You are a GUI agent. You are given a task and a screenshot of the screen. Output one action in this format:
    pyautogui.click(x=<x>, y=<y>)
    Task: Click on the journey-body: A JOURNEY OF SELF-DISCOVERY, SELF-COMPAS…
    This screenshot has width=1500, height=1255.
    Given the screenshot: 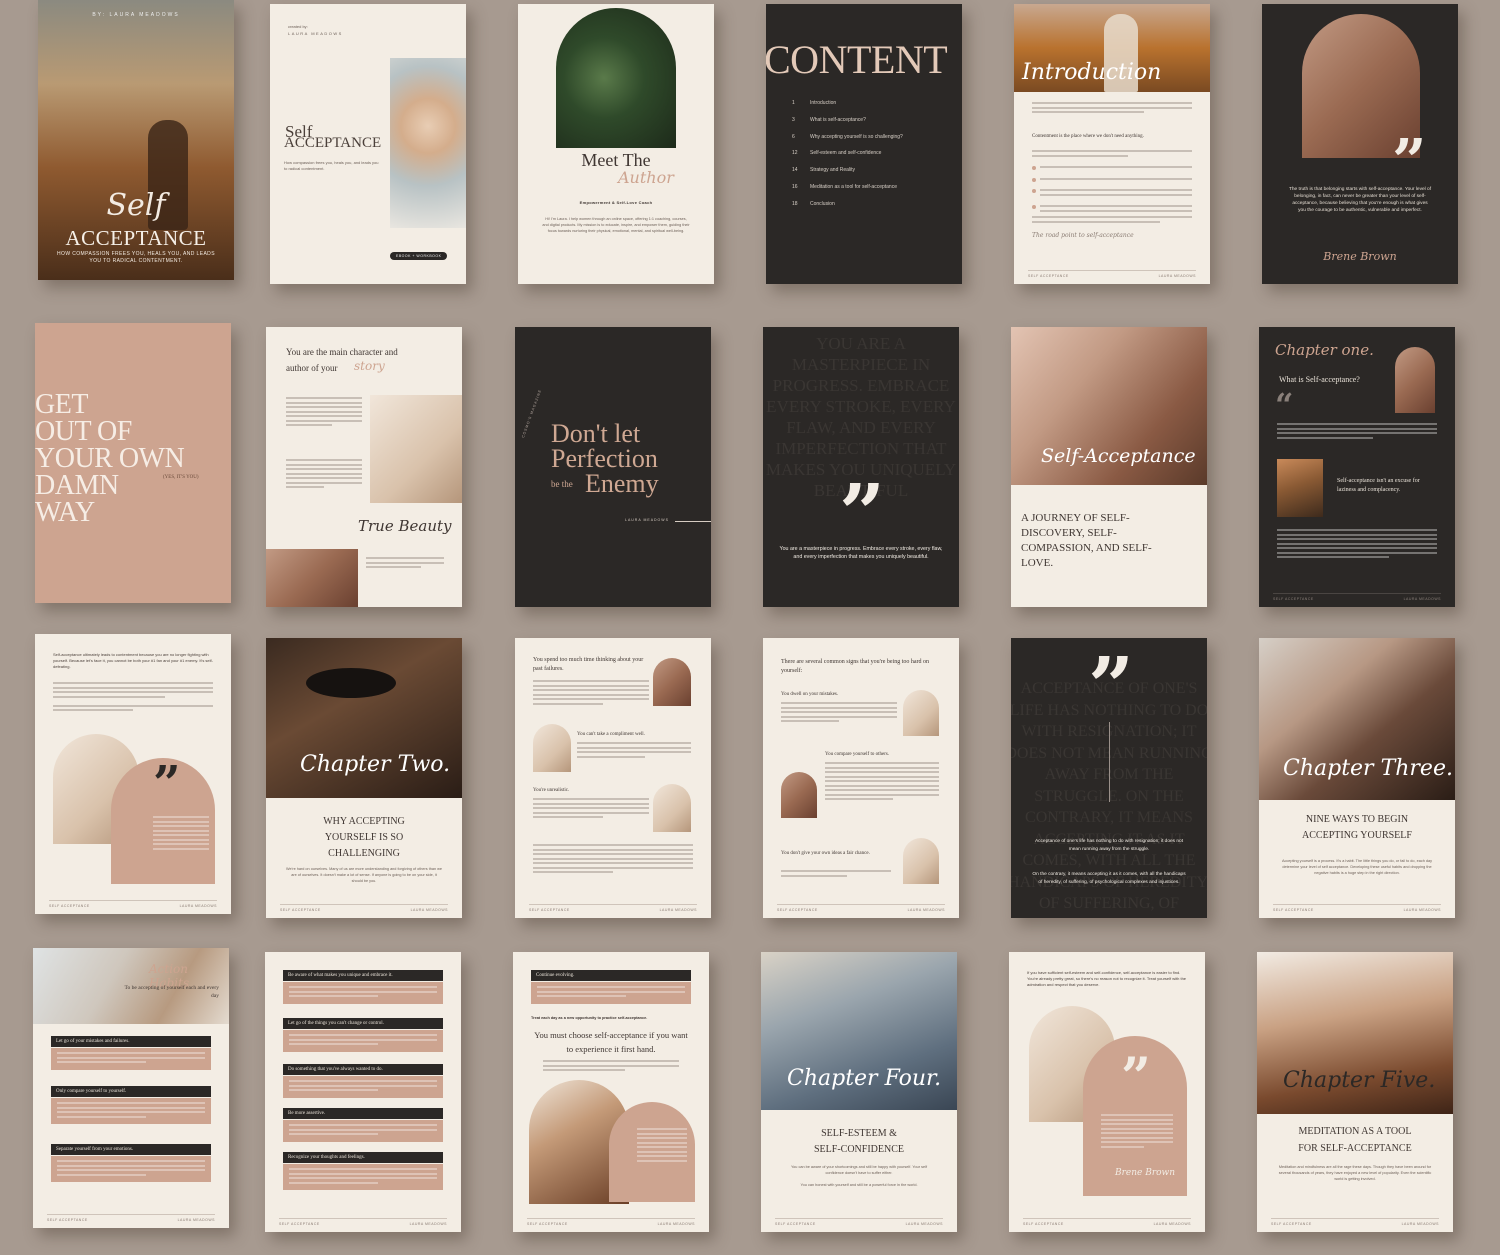 What is the action you would take?
    pyautogui.click(x=1086, y=540)
    